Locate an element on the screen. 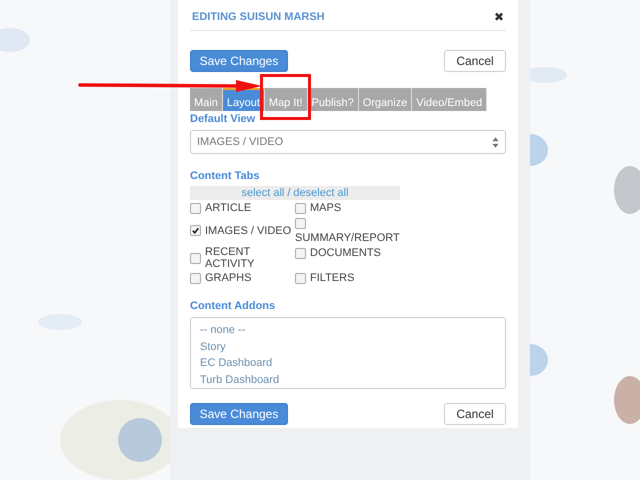 The height and width of the screenshot is (480, 640). addons-list: -- none -- Story EC Dashboard Turb Dashboard is located at coordinates (348, 353).